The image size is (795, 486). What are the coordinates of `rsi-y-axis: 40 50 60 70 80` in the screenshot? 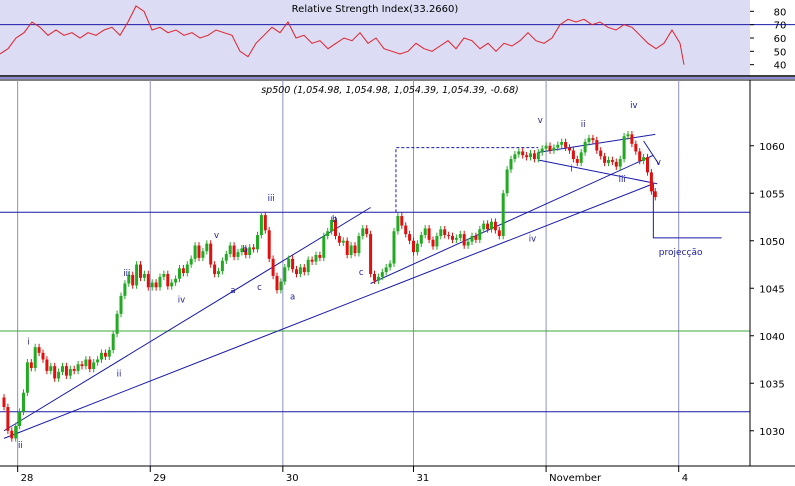 It's located at (768, 39).